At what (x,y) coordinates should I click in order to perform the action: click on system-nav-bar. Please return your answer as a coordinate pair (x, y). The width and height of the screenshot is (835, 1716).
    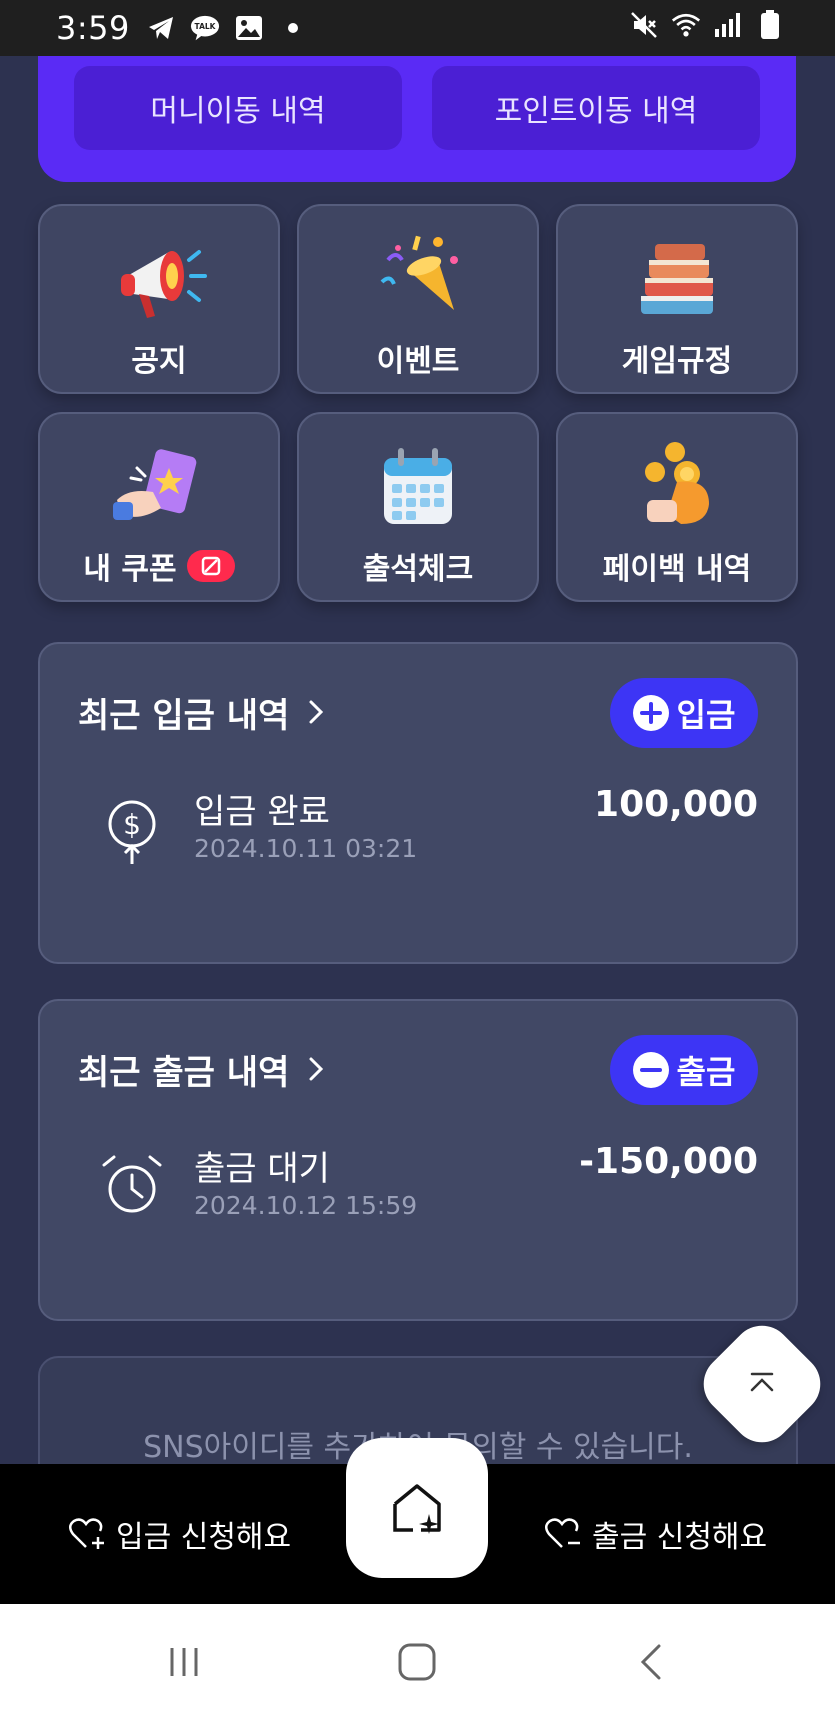
    Looking at the image, I should click on (417, 1660).